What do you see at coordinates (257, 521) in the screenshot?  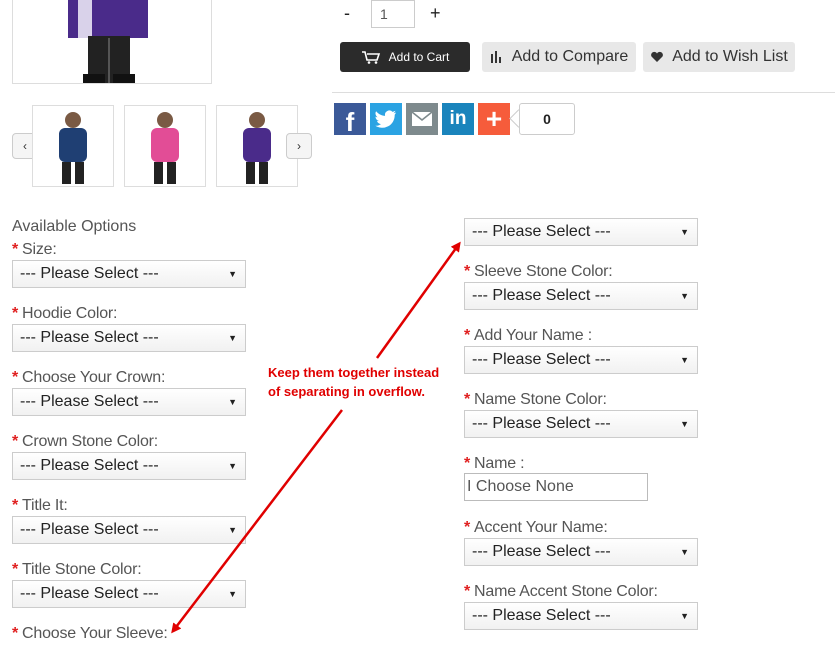 I see `arrow-down` at bounding box center [257, 521].